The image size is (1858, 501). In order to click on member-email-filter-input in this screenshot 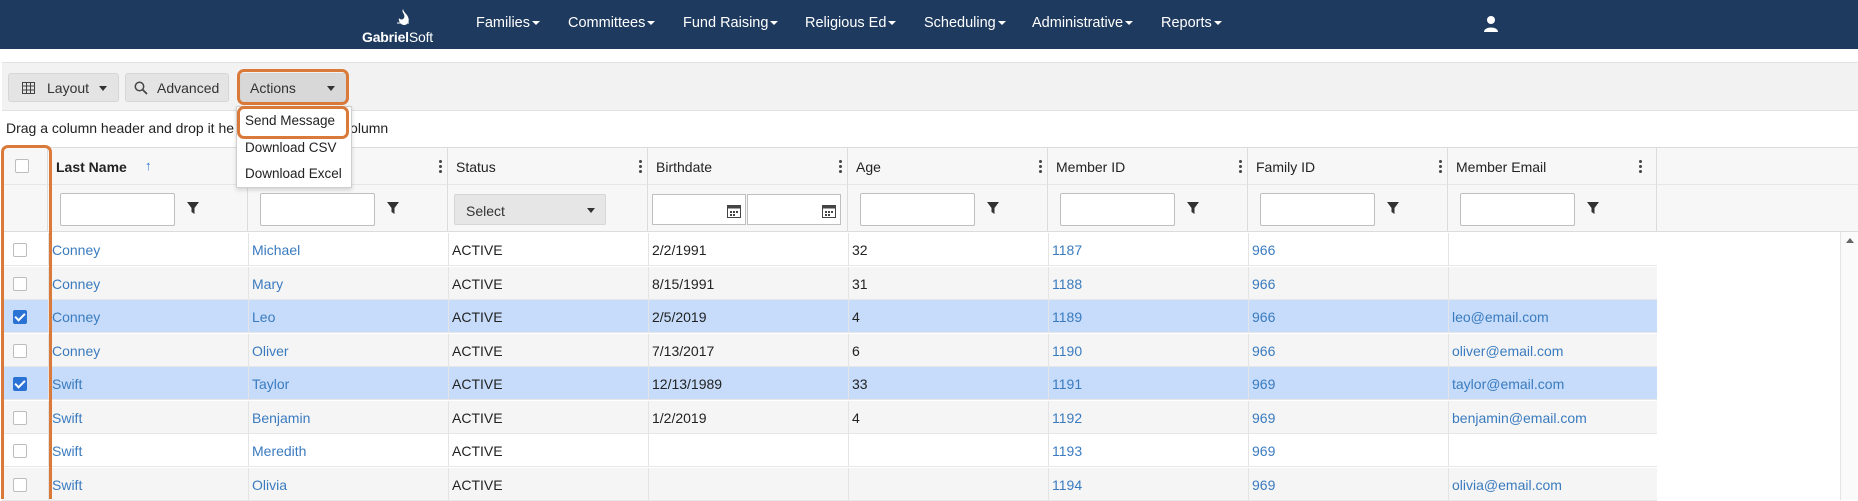, I will do `click(1517, 209)`.